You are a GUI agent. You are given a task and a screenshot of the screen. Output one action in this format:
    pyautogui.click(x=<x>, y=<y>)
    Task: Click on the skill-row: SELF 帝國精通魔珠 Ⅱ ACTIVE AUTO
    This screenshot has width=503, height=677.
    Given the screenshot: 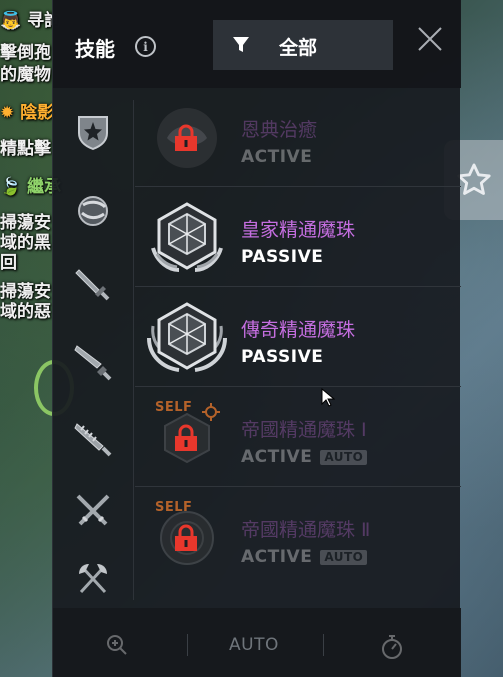 What is the action you would take?
    pyautogui.click(x=298, y=537)
    